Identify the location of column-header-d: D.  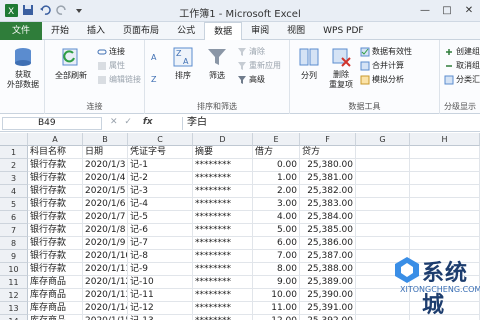
(223, 139).